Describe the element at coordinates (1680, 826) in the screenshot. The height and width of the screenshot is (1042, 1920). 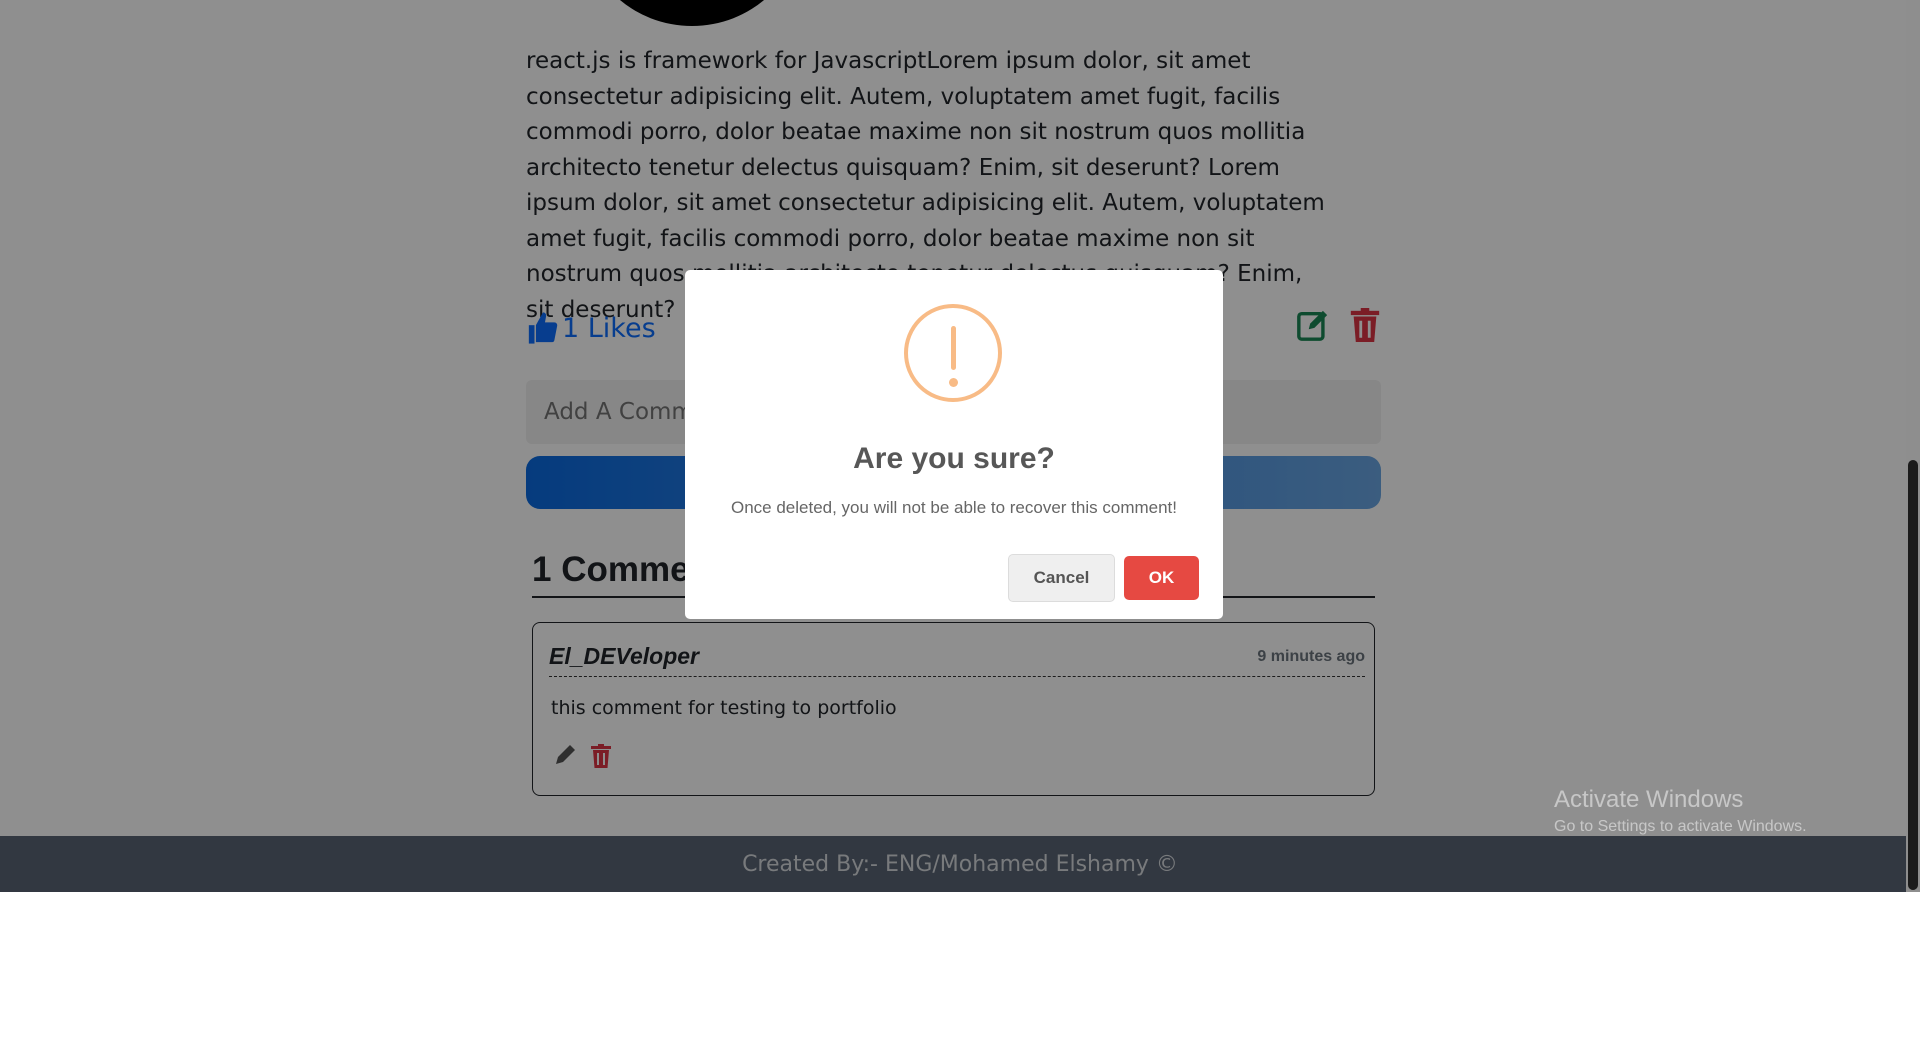
I see `watermark-subtitle: Go to Settings to activate Windows.` at that location.